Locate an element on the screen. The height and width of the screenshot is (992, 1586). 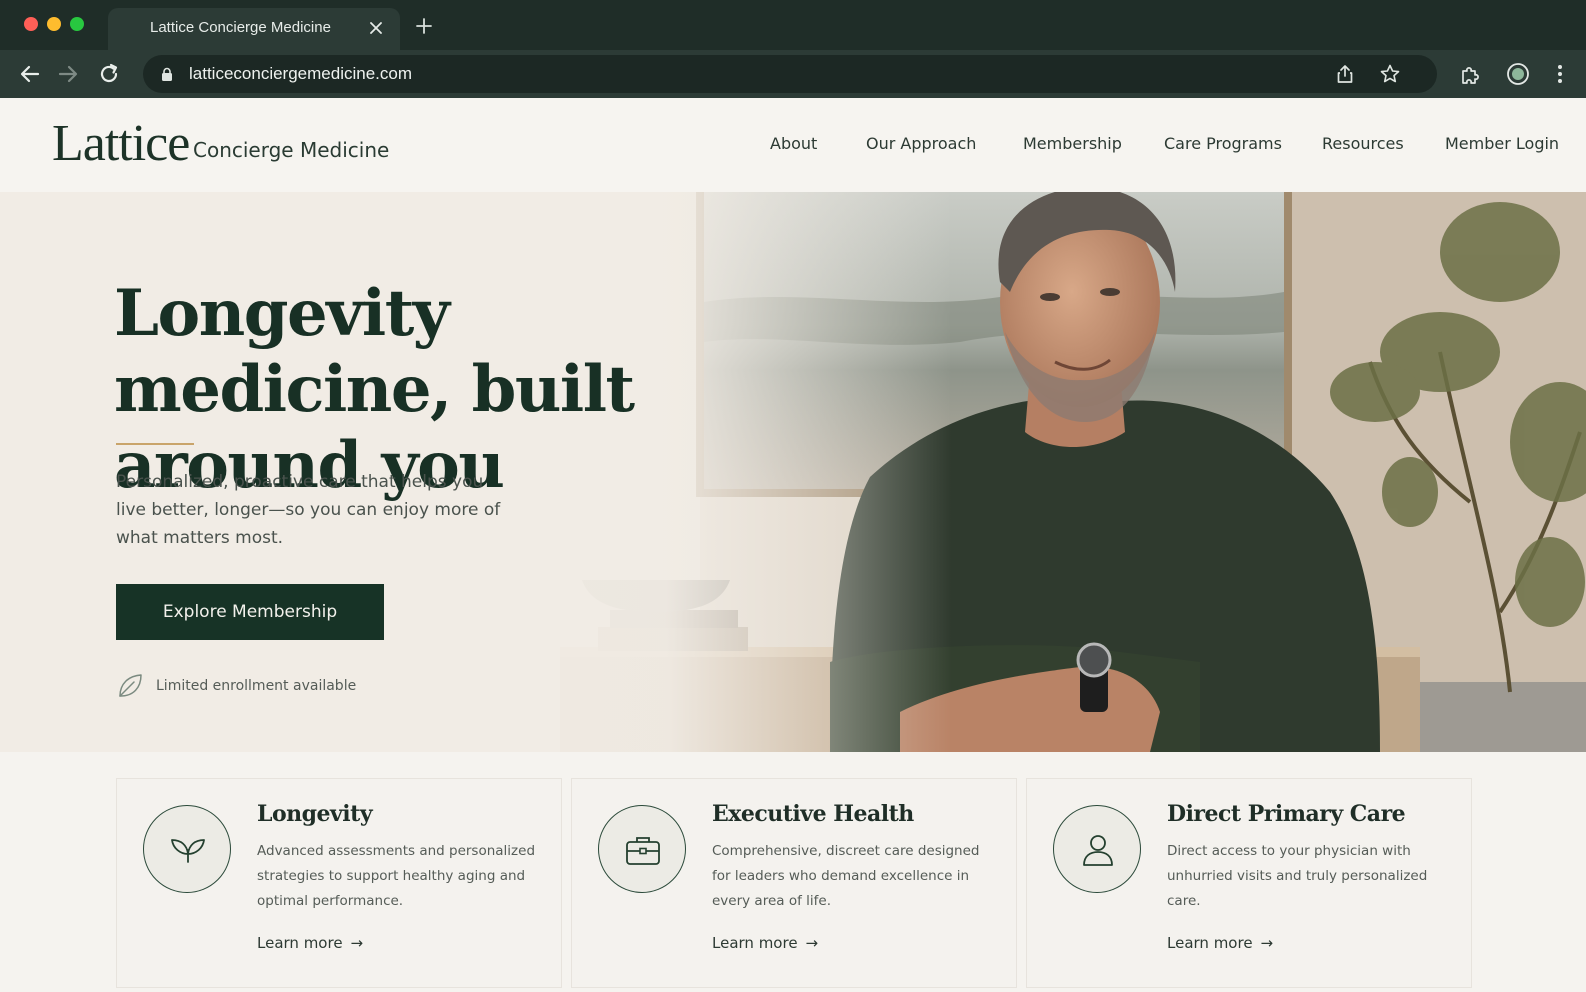
explore-membership-button: Explore Membership is located at coordinates (250, 612).